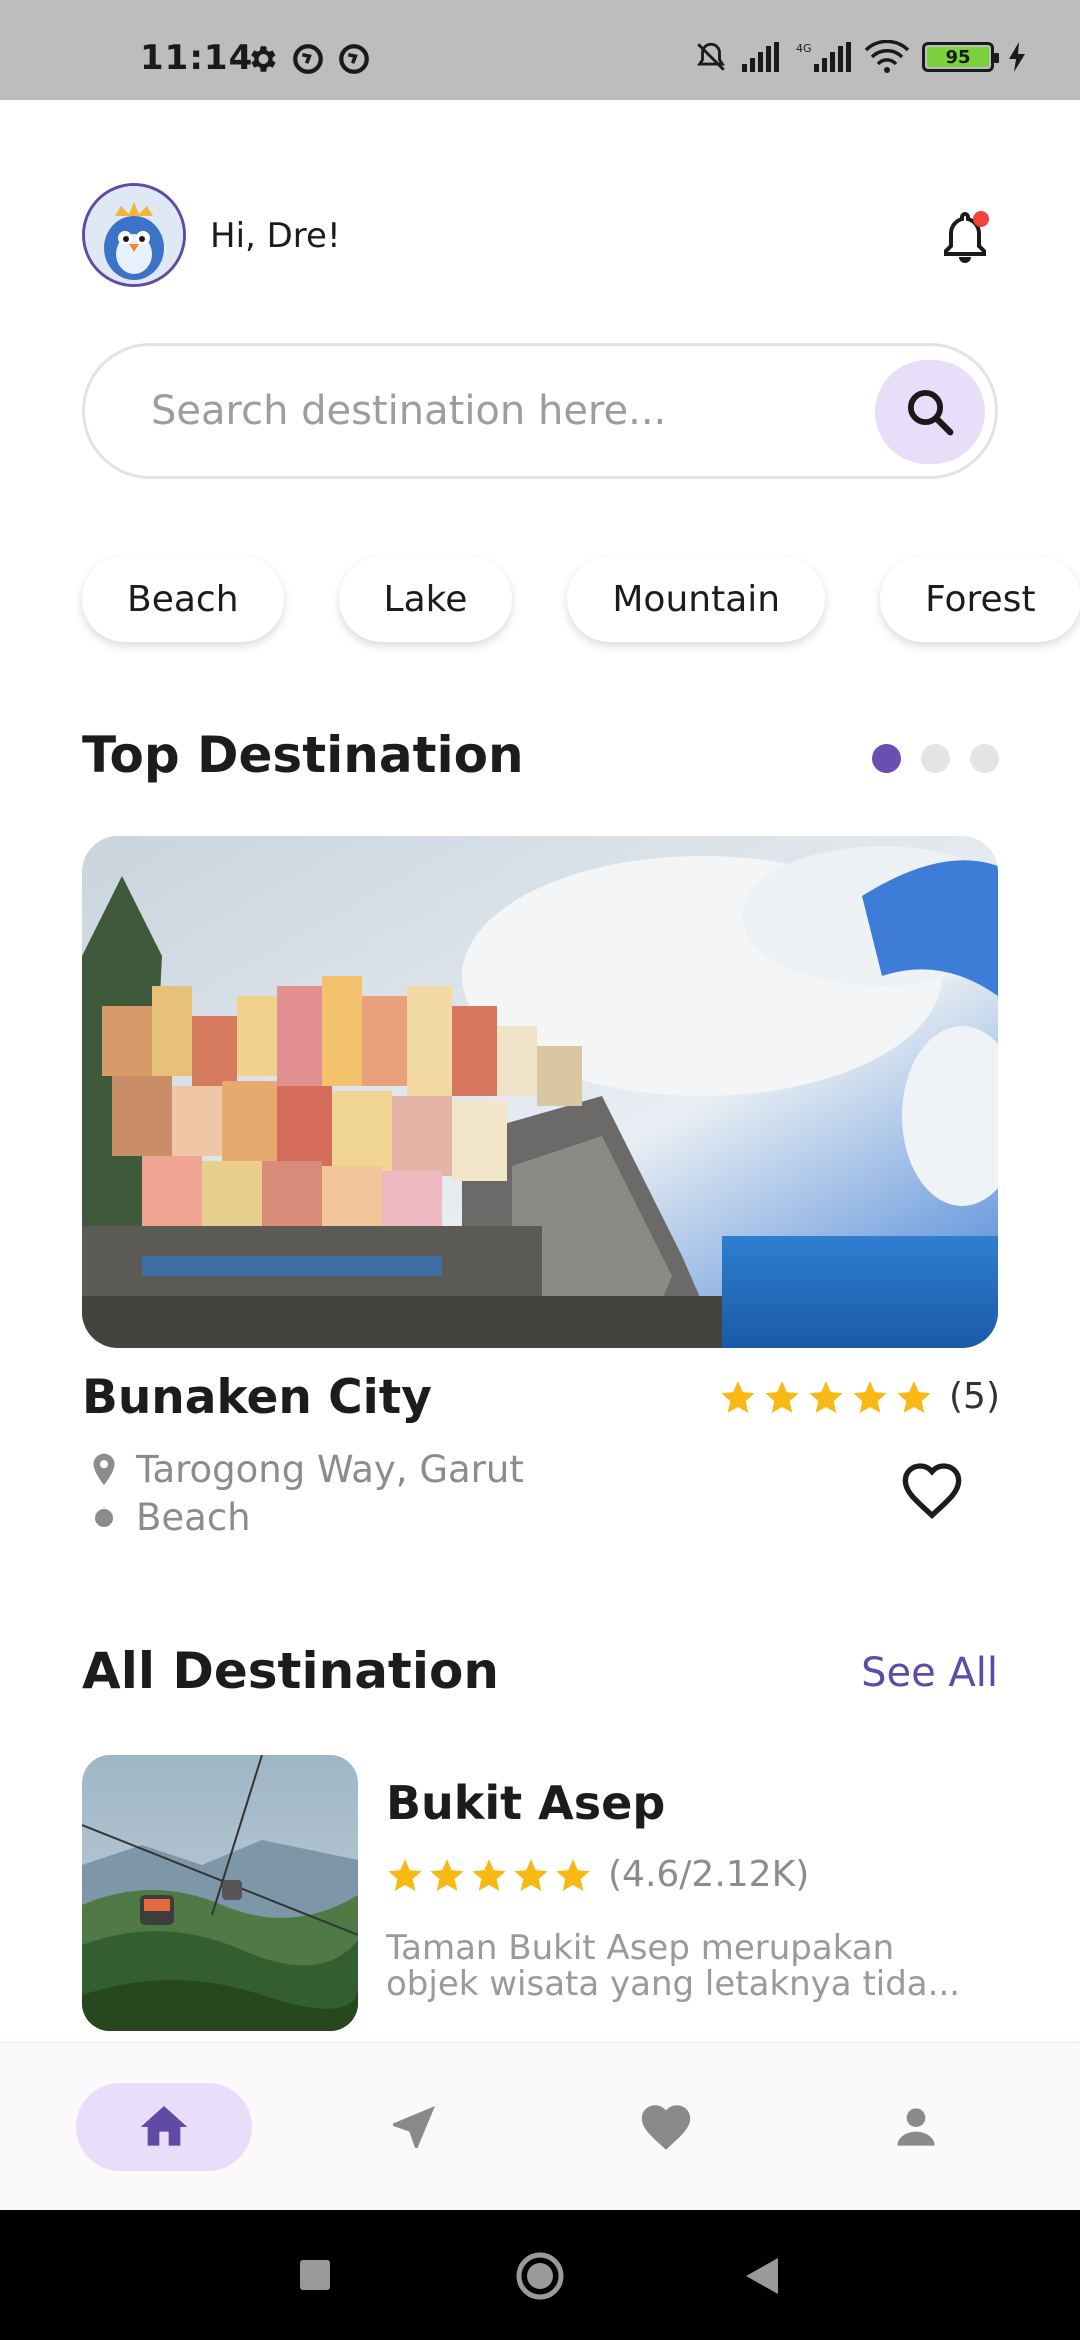 Image resolution: width=1080 pixels, height=2340 pixels. What do you see at coordinates (804, 48) in the screenshot?
I see `svg-text: 4G` at bounding box center [804, 48].